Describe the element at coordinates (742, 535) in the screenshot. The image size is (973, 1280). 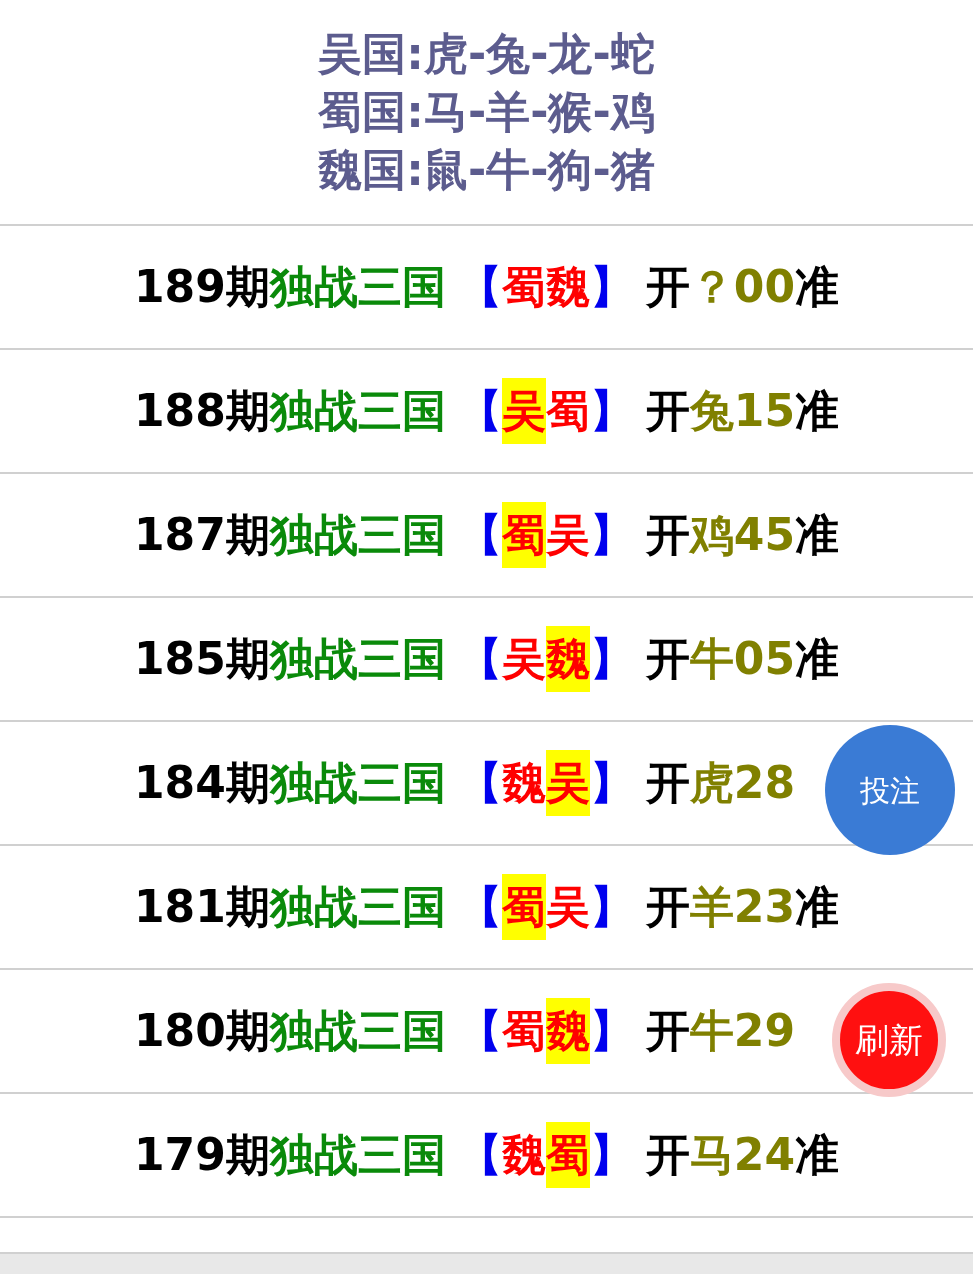
I see `result-value: 鸡45` at that location.